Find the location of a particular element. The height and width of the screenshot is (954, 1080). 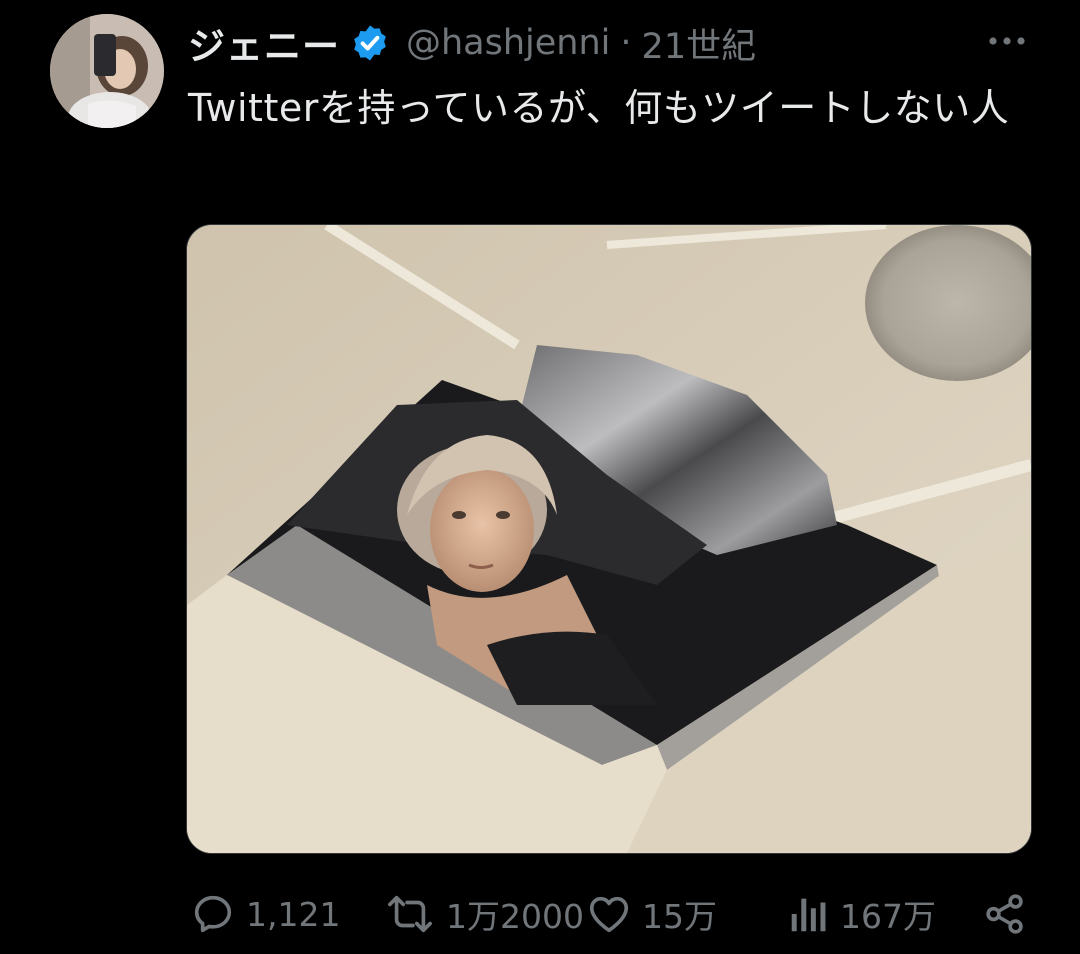

retweet-icon is located at coordinates (410, 914).